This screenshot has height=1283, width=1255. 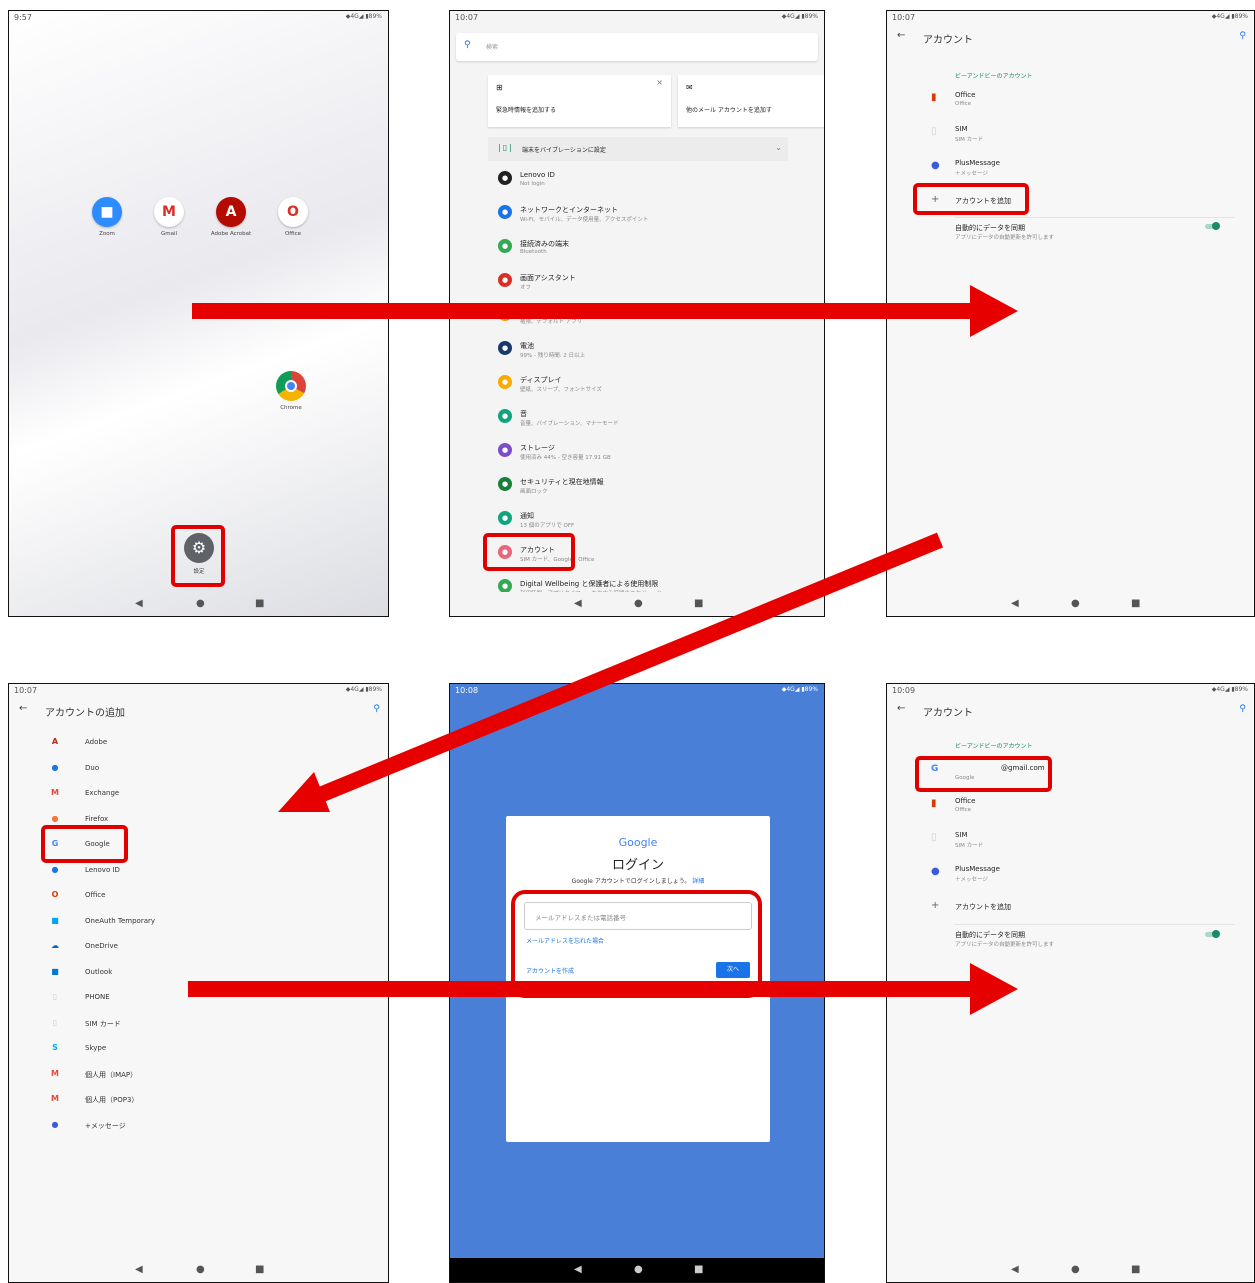 I want to click on account-type-item: A Adobe, so click(x=149, y=744).